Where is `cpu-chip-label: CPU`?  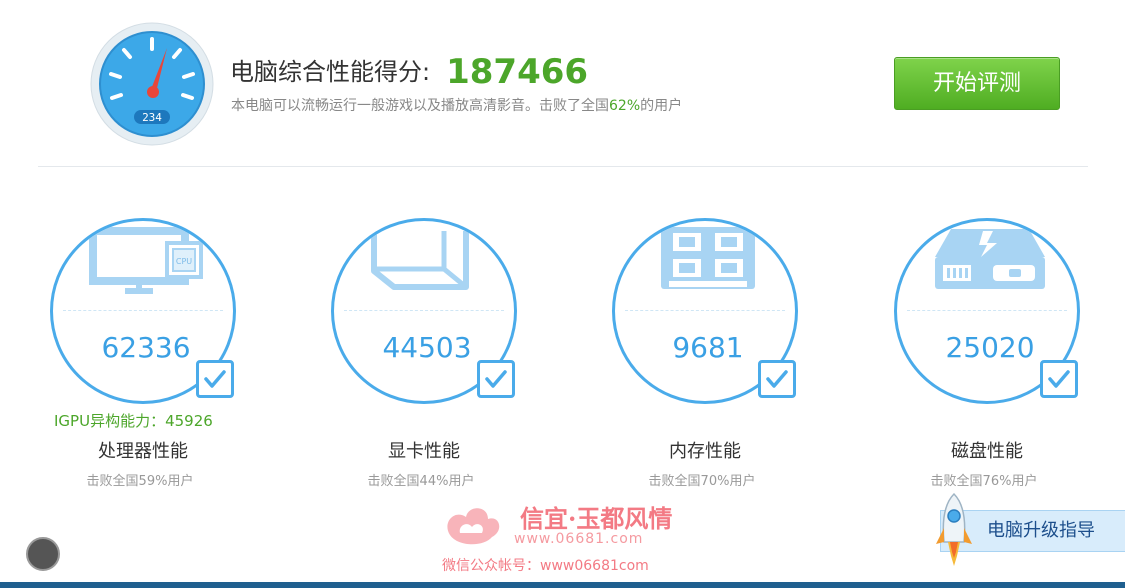 cpu-chip-label: CPU is located at coordinates (184, 261).